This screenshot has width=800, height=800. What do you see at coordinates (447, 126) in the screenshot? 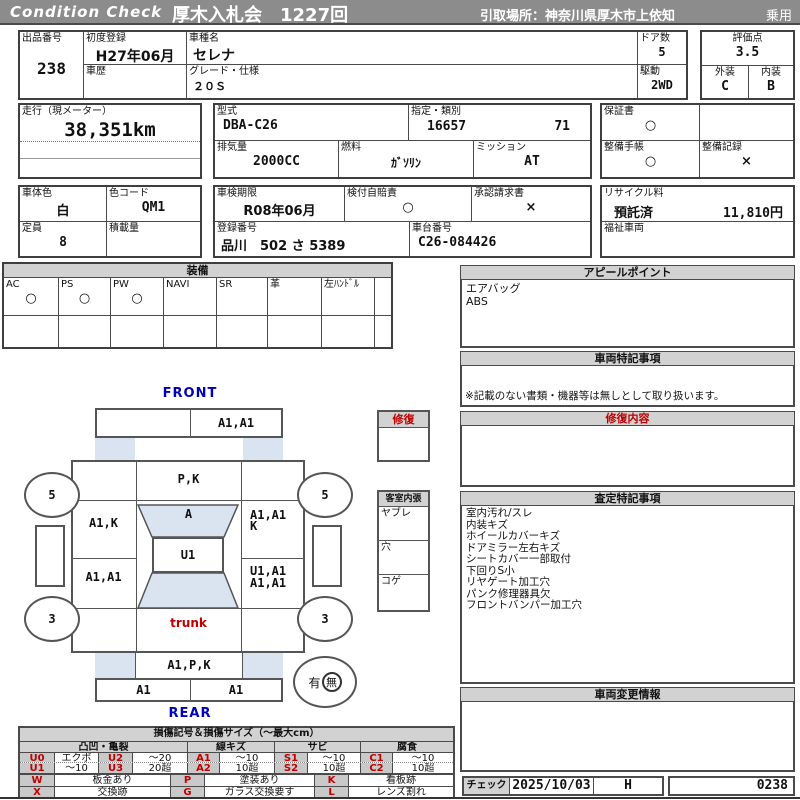
I see `type-value-1: 16657` at bounding box center [447, 126].